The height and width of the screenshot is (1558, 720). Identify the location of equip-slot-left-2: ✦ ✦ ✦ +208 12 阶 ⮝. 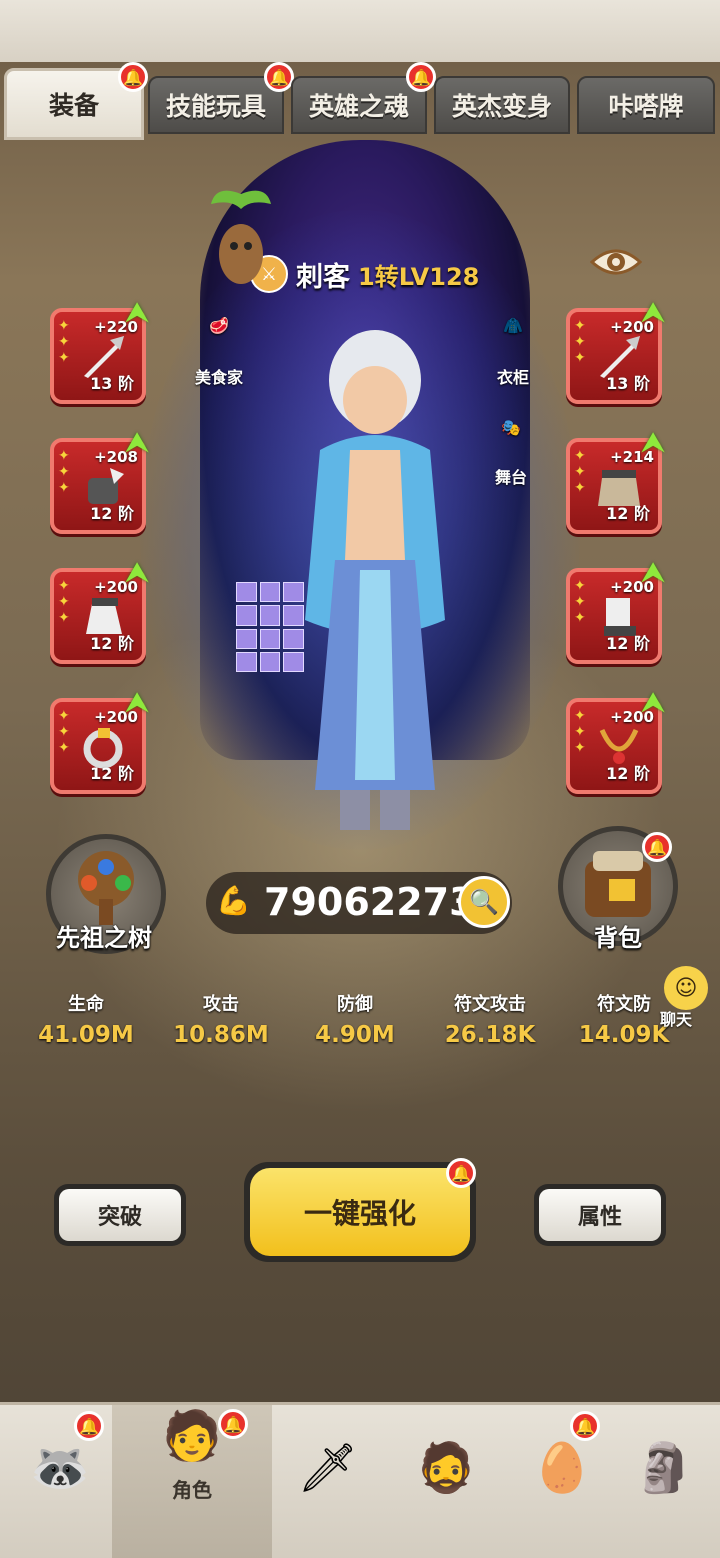
(99, 481).